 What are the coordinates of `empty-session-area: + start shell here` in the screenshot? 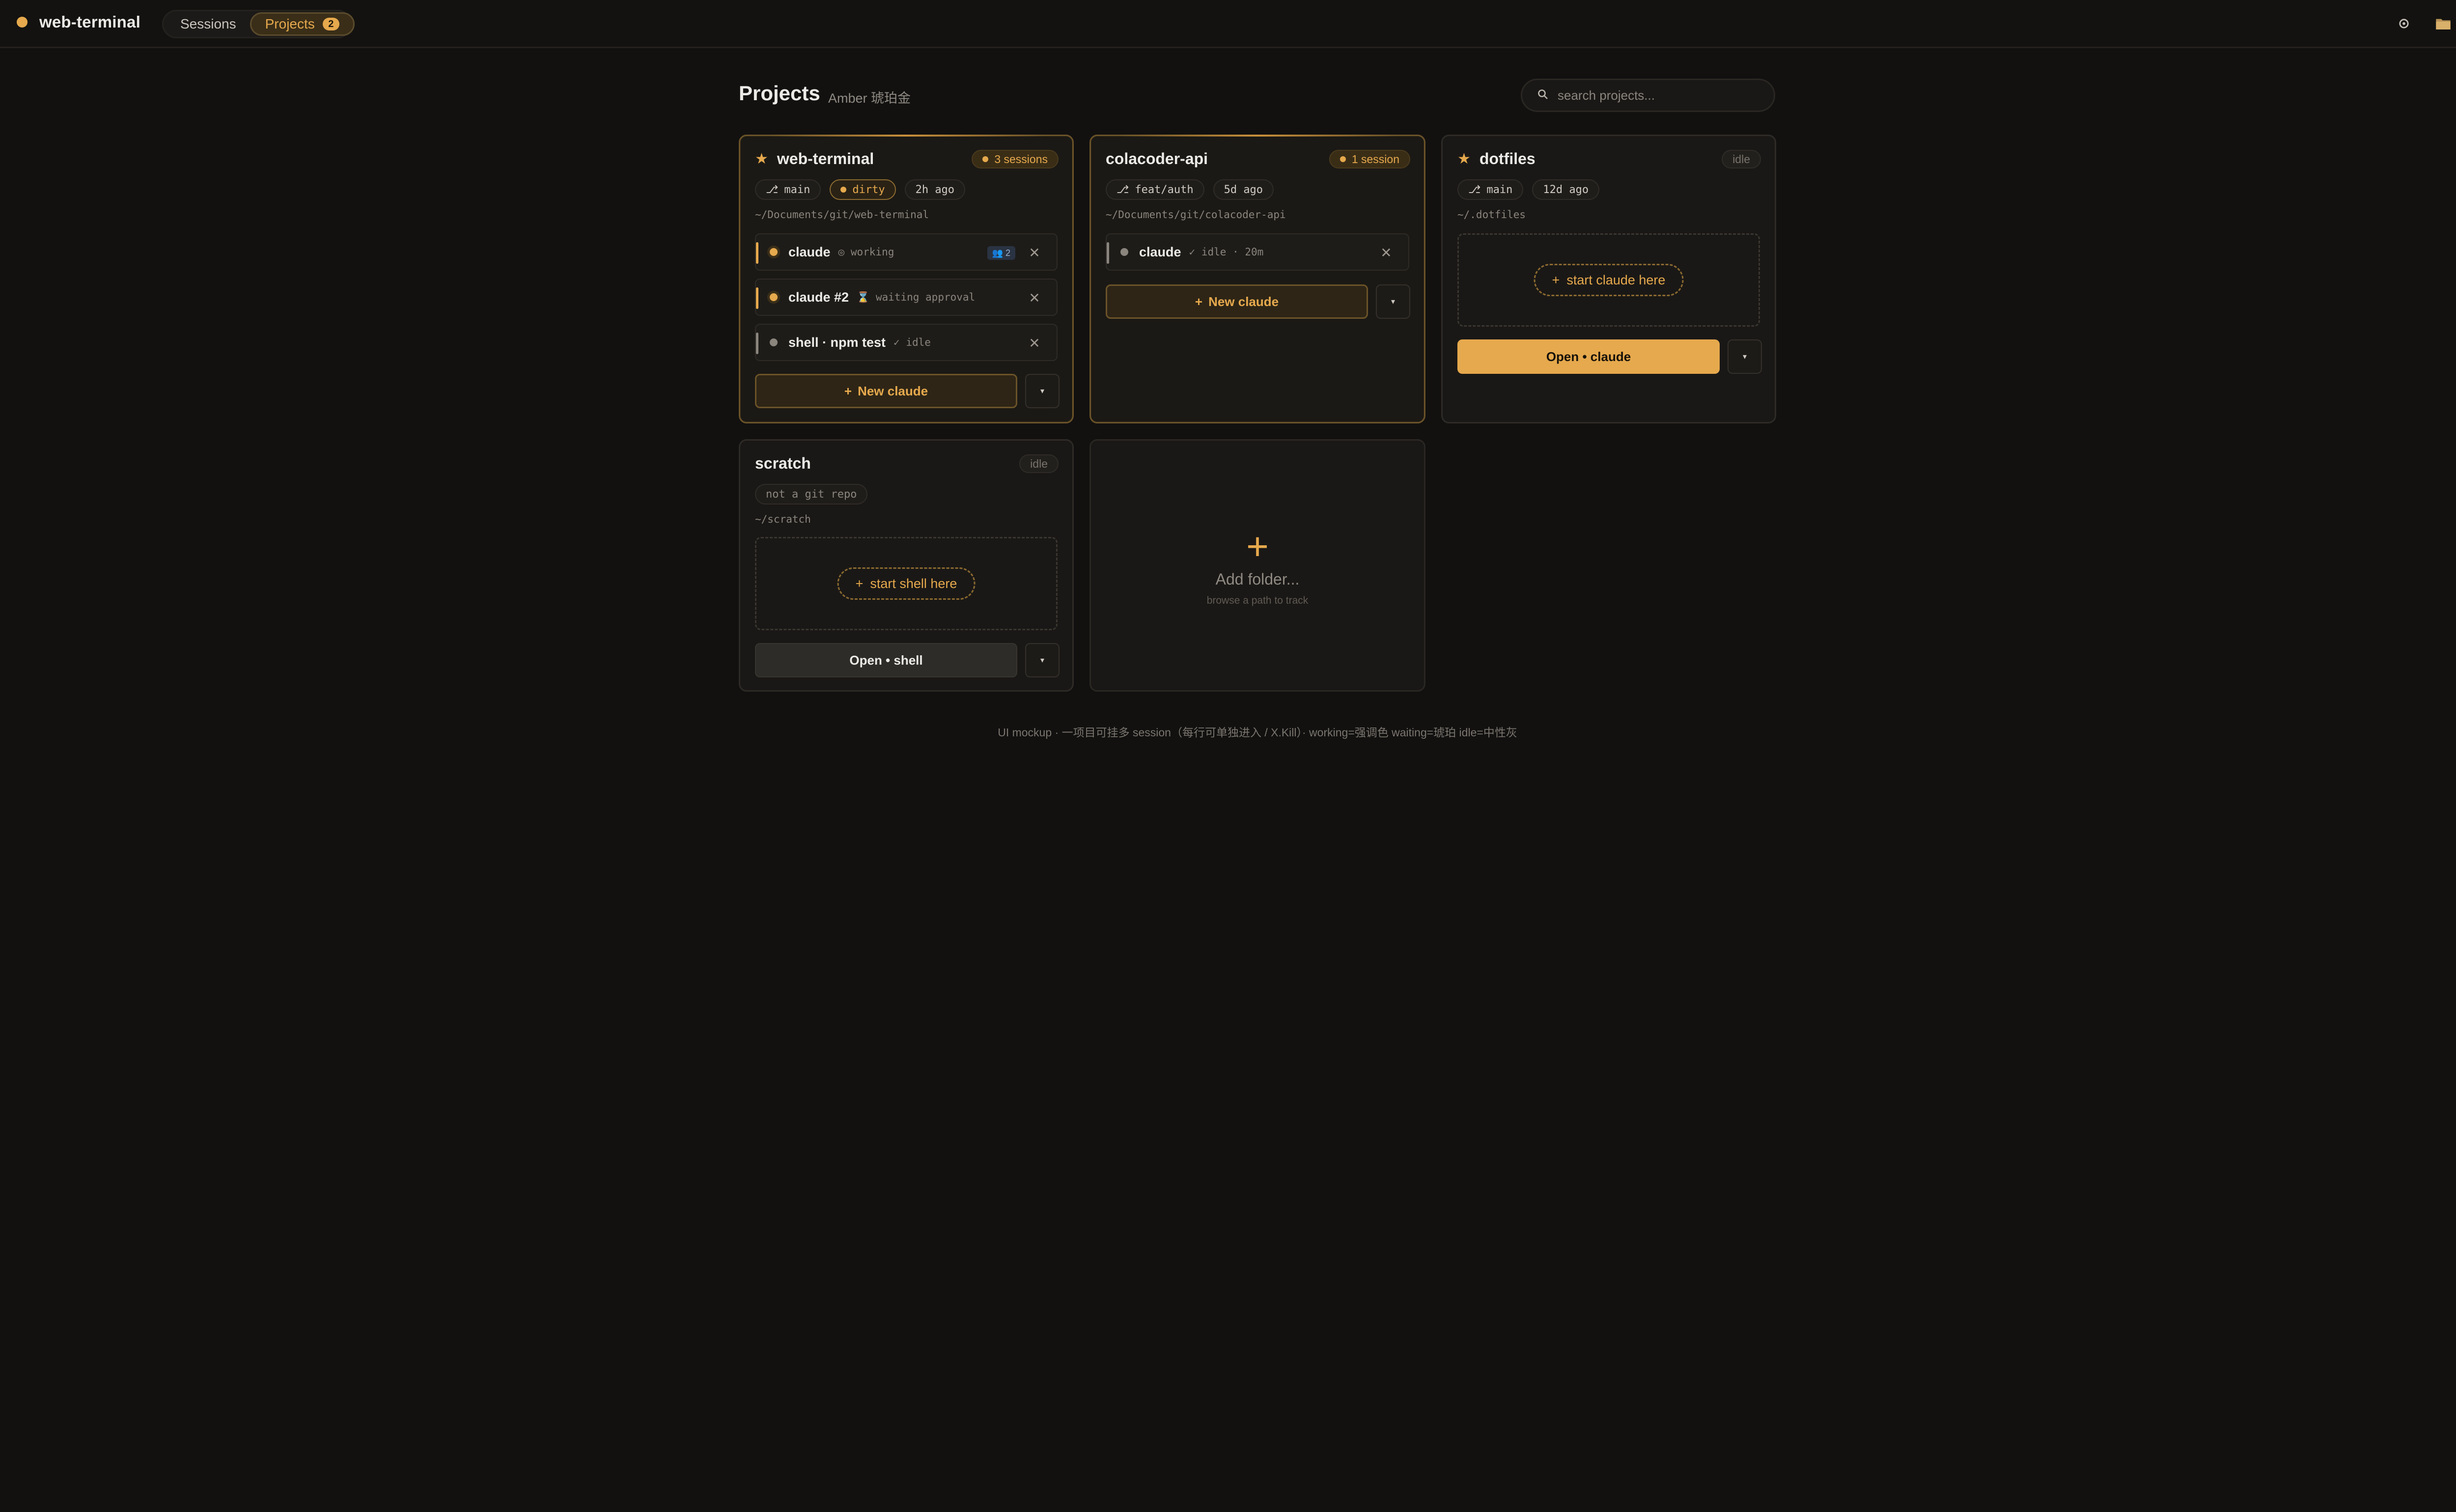 It's located at (906, 583).